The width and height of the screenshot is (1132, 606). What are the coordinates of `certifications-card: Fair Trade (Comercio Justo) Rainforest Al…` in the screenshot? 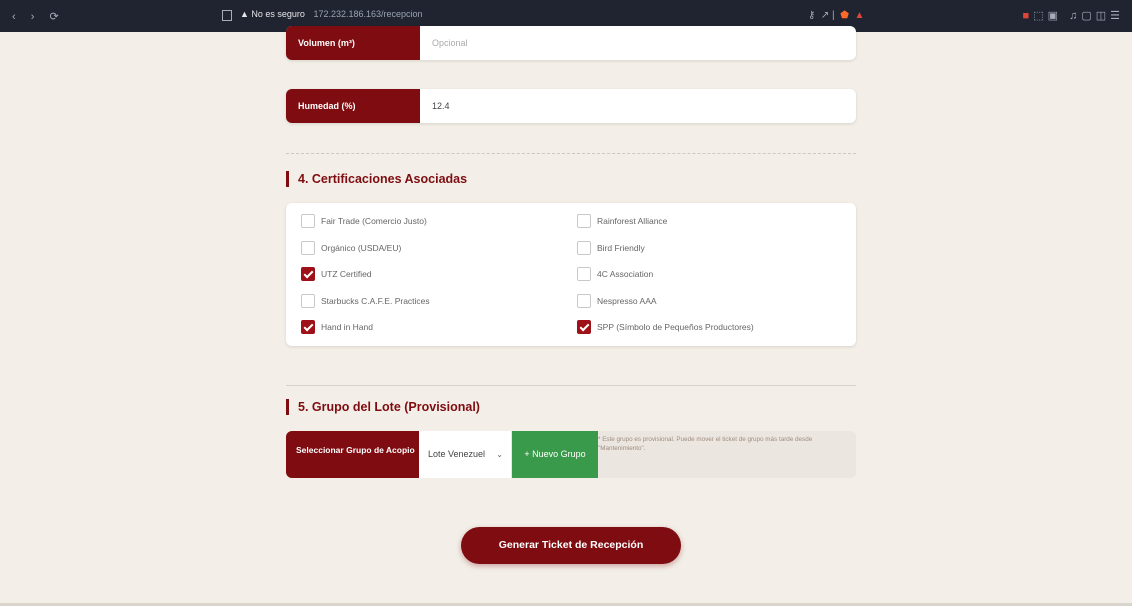 It's located at (571, 274).